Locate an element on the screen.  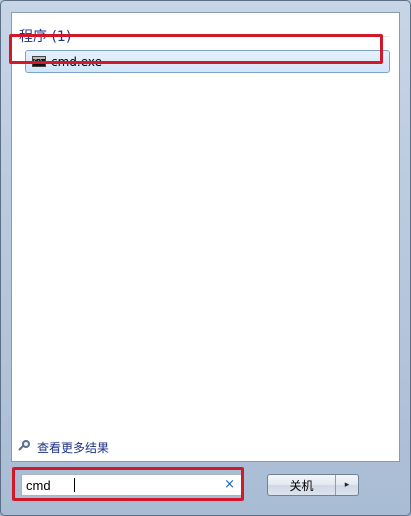
see-more-results-link: 查看更多结果 is located at coordinates (64, 447).